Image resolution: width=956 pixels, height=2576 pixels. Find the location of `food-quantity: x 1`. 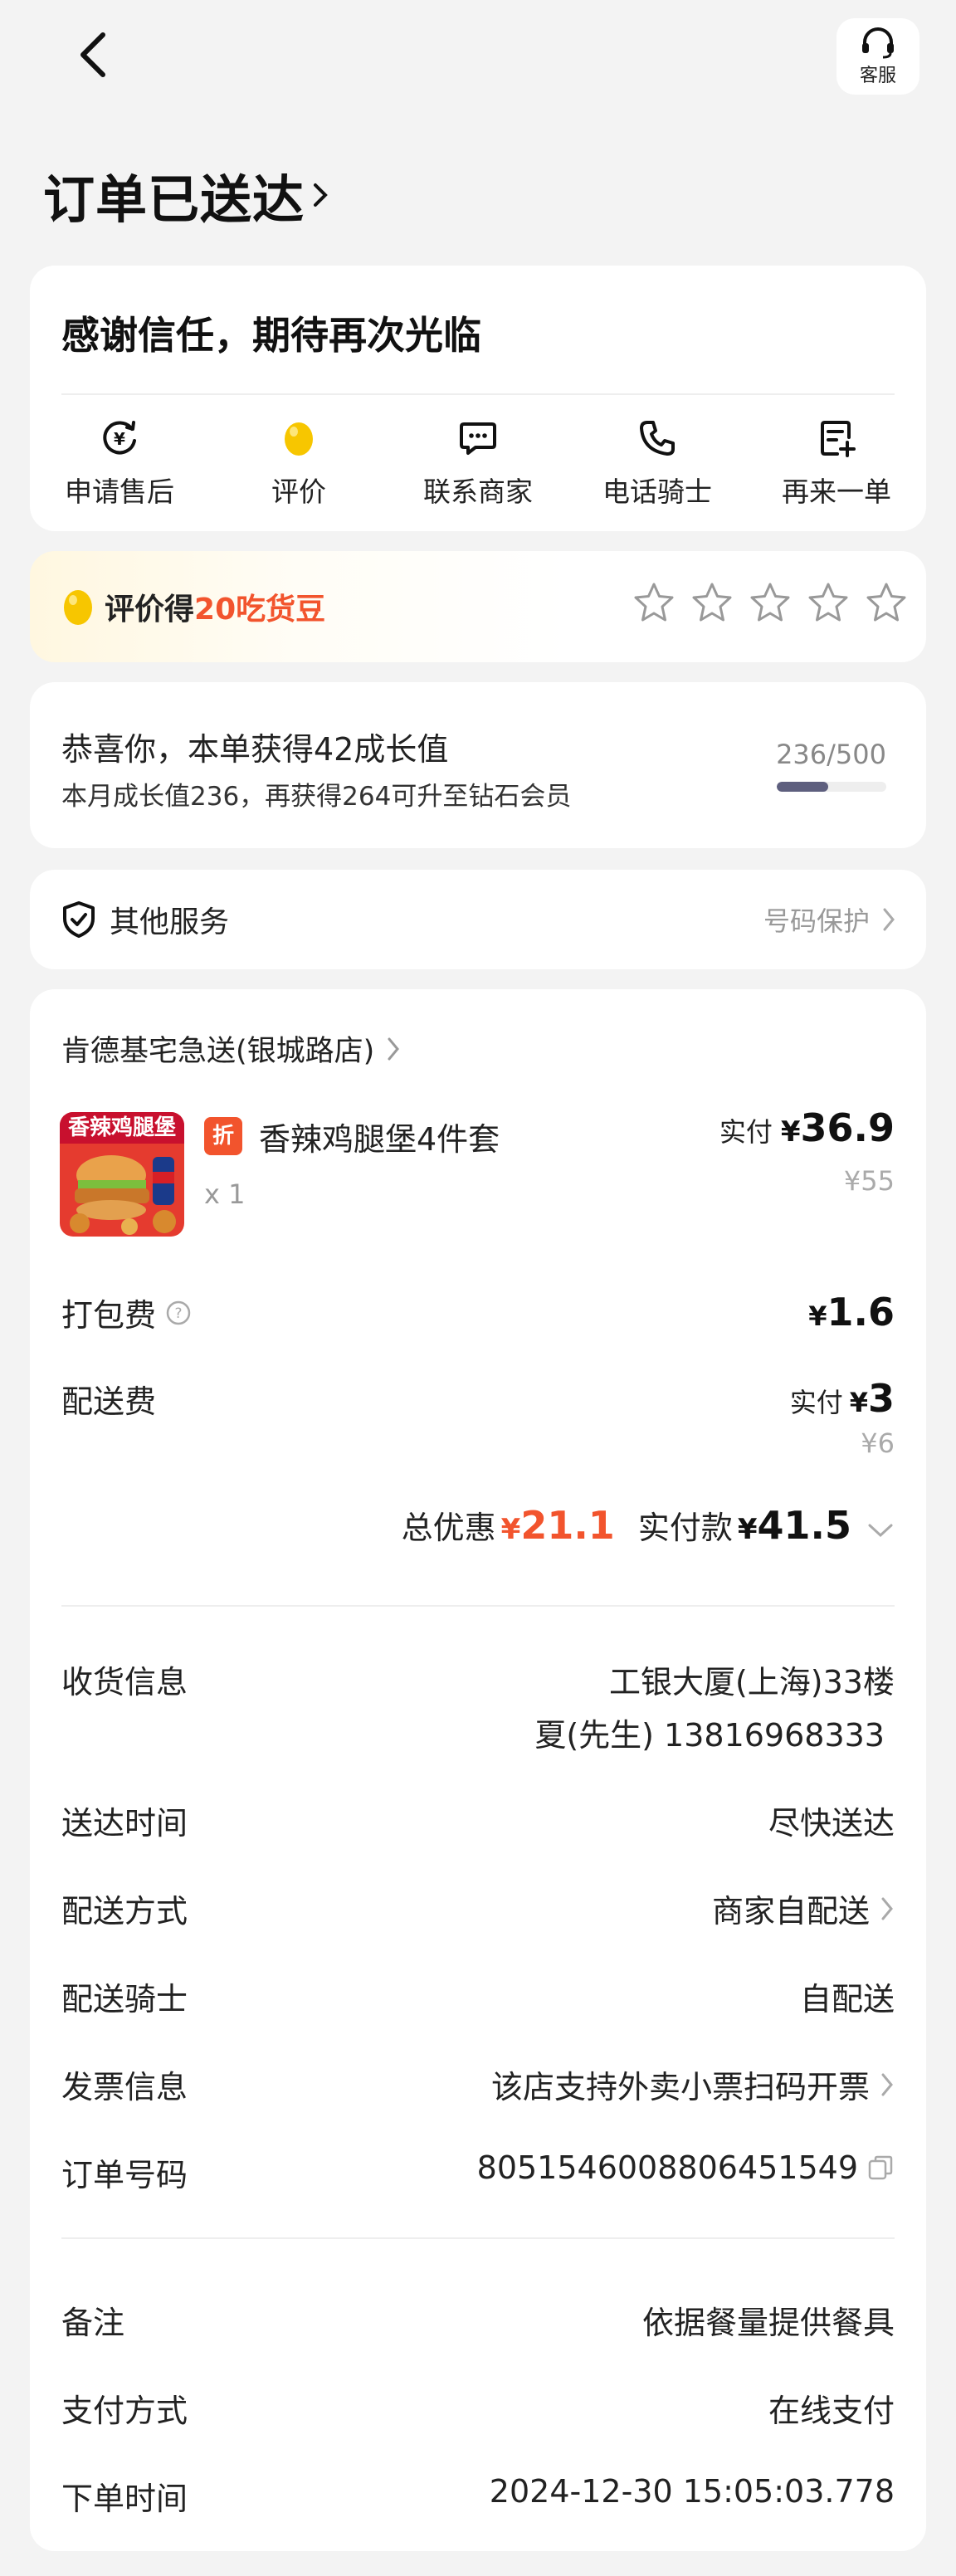

food-quantity: x 1 is located at coordinates (225, 1194).